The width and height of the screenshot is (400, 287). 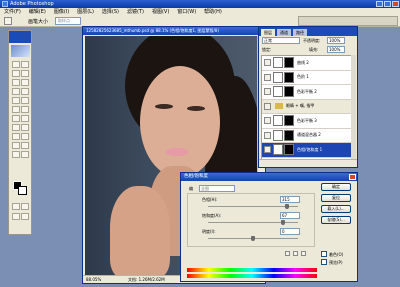 I want to click on edit-range-select: 全图, so click(x=217, y=188).